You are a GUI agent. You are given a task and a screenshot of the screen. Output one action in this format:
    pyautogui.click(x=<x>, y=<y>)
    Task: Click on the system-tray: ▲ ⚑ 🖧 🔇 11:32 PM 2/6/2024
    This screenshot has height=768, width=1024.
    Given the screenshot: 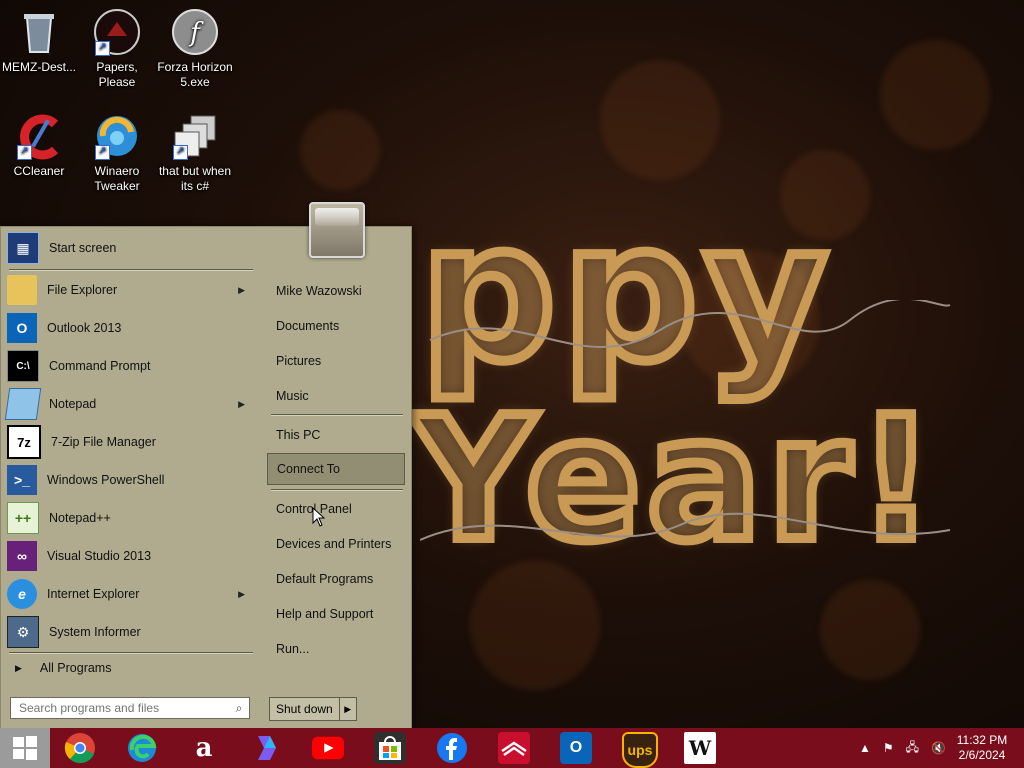 What is the action you would take?
    pyautogui.click(x=938, y=748)
    